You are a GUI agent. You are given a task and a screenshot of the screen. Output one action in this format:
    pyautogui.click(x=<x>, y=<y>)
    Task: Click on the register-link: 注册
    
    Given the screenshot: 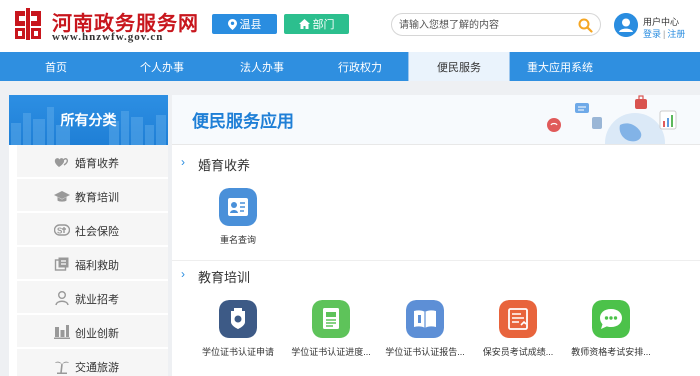 What is the action you would take?
    pyautogui.click(x=676, y=34)
    